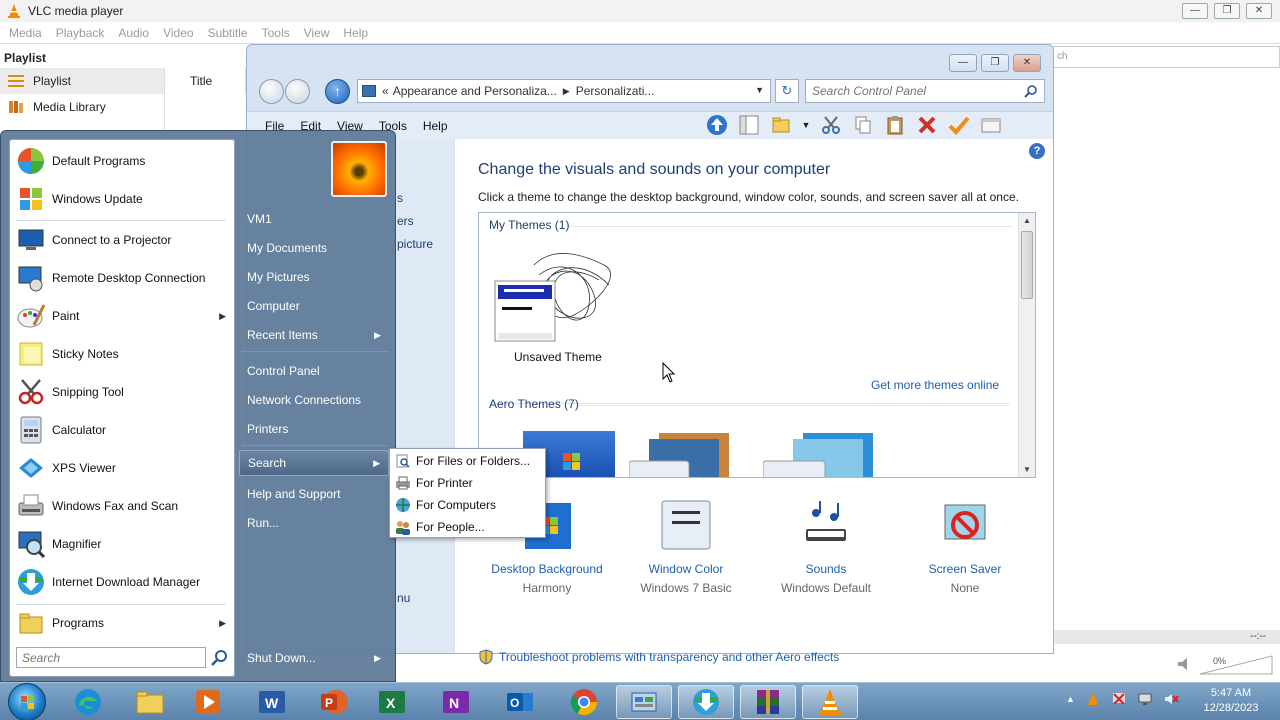 The height and width of the screenshot is (720, 1280). I want to click on vlc-maximize-button: ❐, so click(1227, 11).